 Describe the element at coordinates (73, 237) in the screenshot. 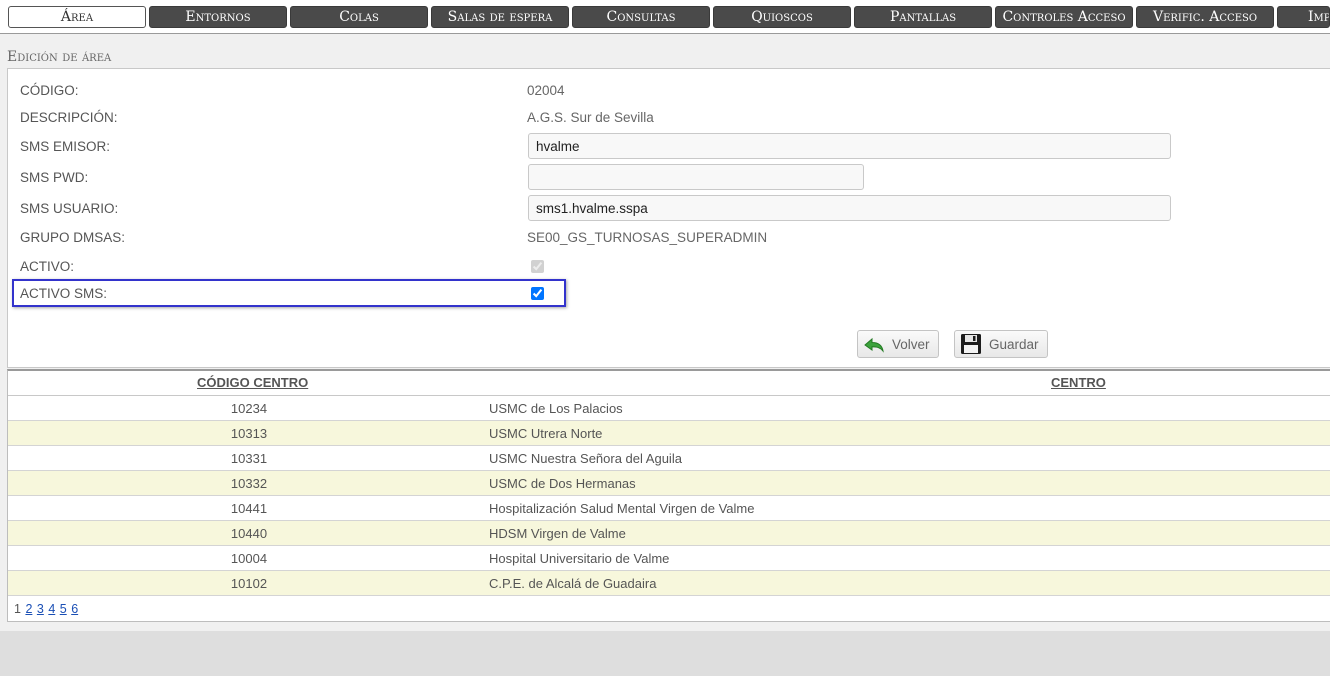

I see `grupo-dmsas-label: GRUPO DMSAS:` at that location.